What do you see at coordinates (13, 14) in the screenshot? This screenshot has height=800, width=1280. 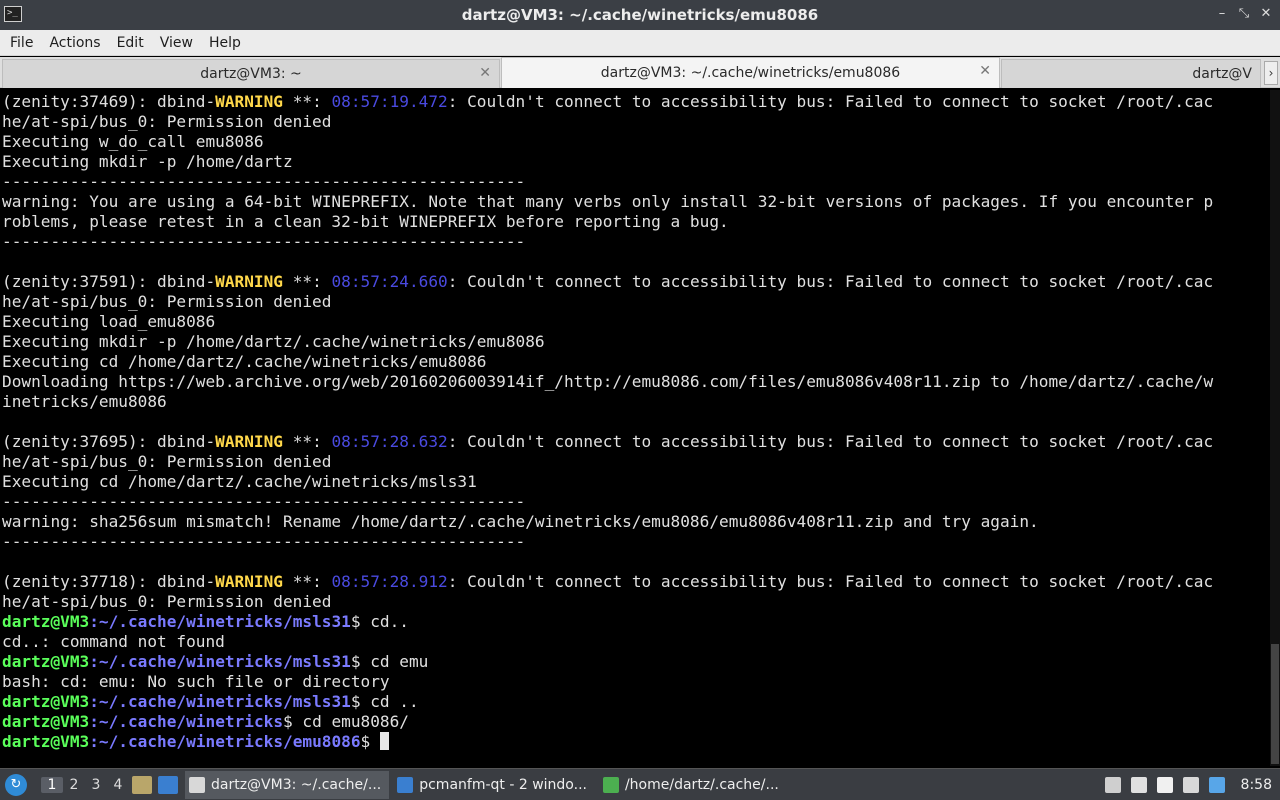 I see `terminal-icon: >_` at bounding box center [13, 14].